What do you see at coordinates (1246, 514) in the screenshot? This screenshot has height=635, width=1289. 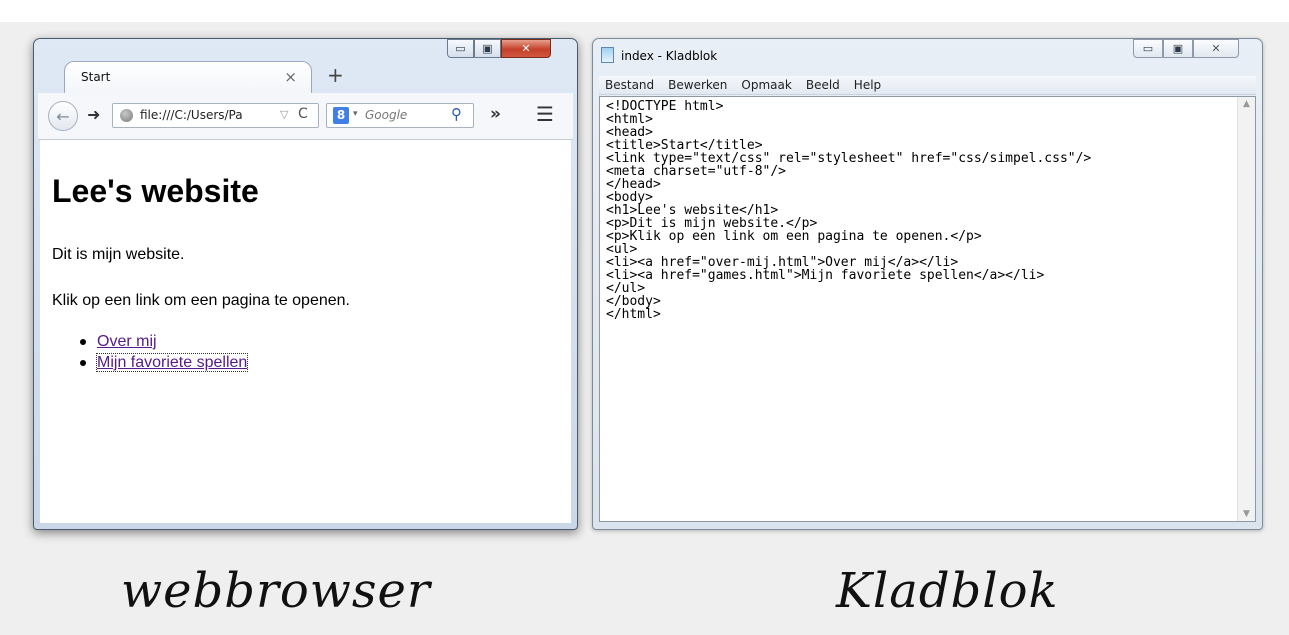 I see `scroll-down-icon: ▼` at bounding box center [1246, 514].